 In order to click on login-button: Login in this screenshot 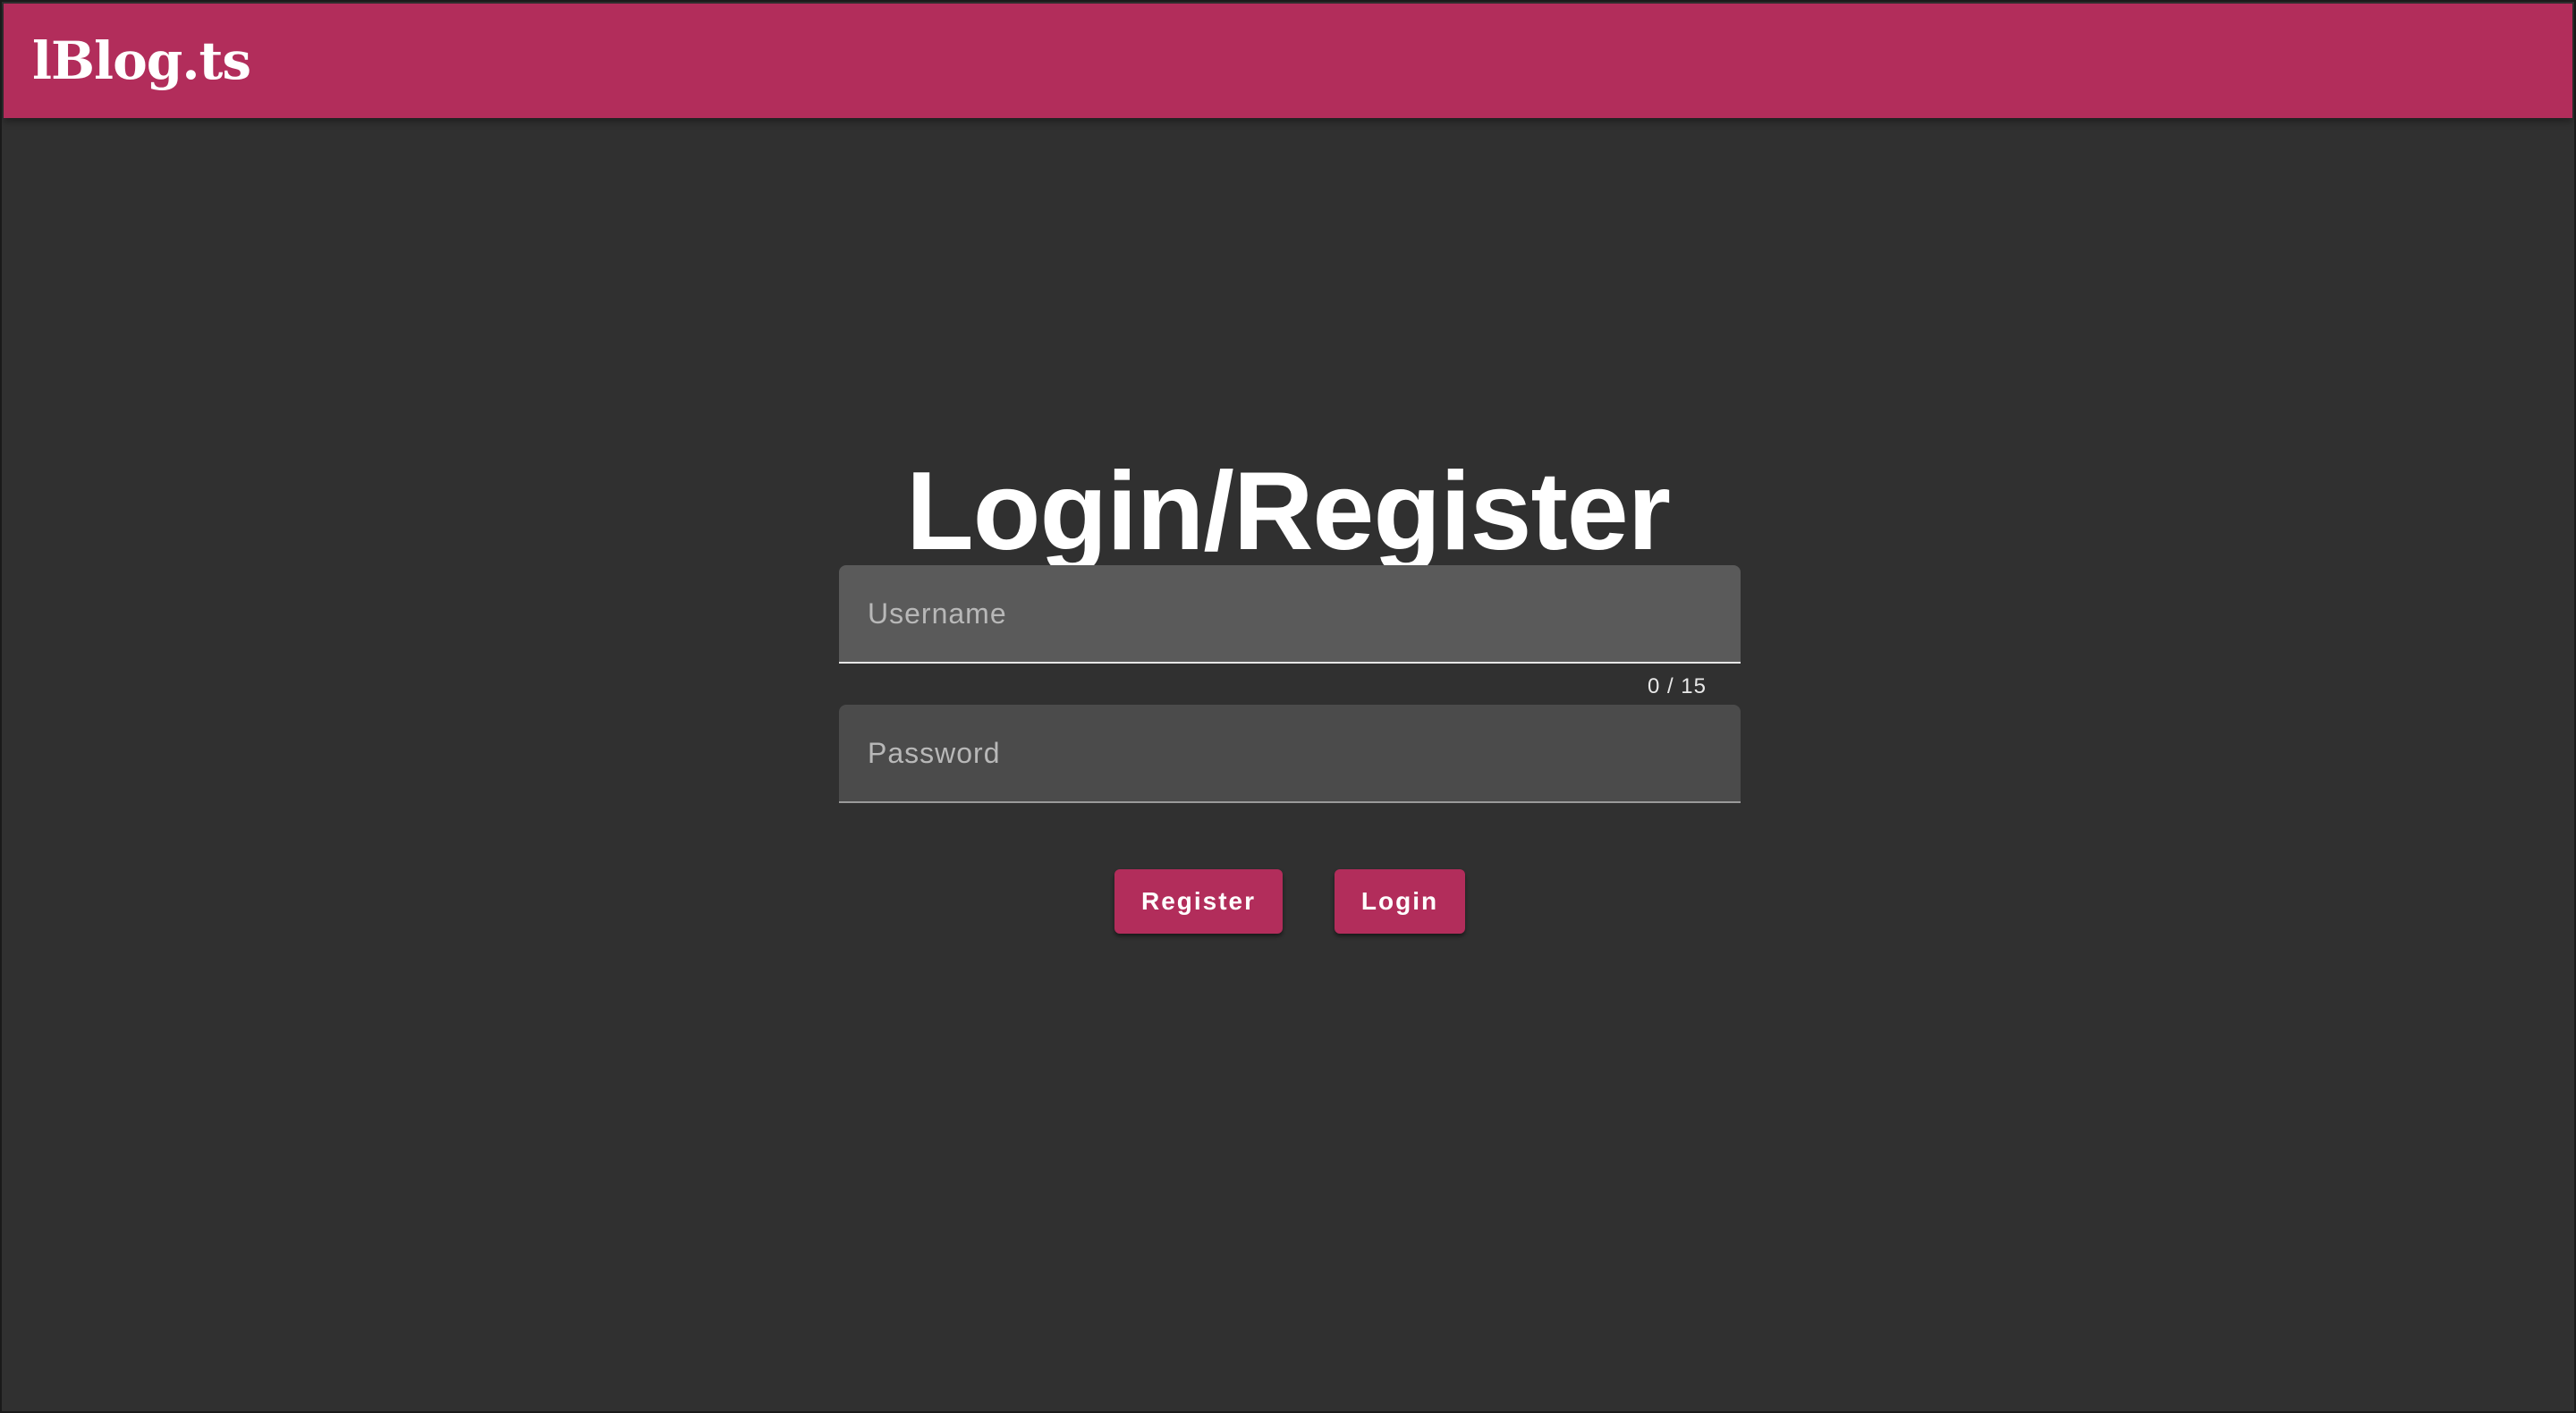, I will do `click(1400, 901)`.